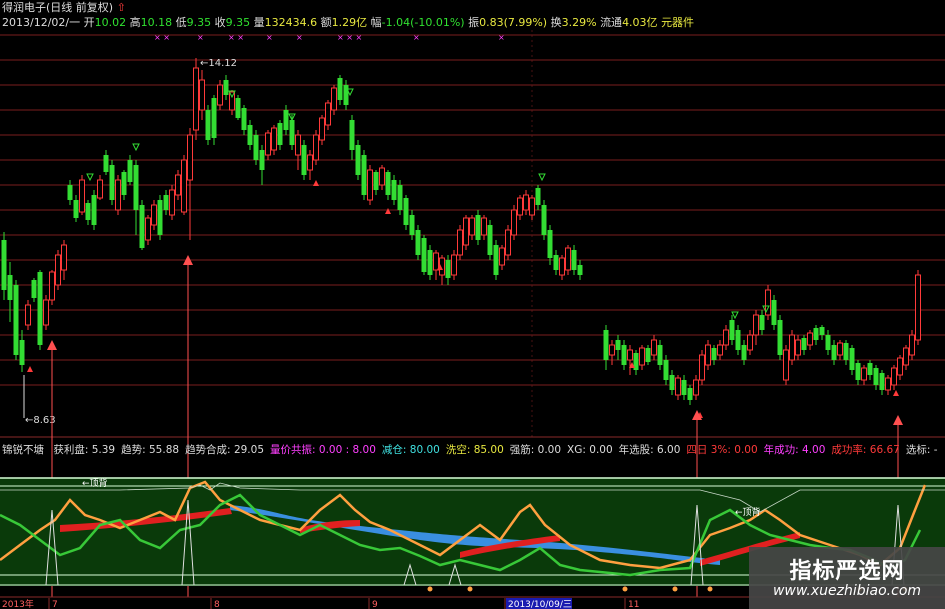  I want to click on up-arrow-icon: ⇧, so click(121, 7).